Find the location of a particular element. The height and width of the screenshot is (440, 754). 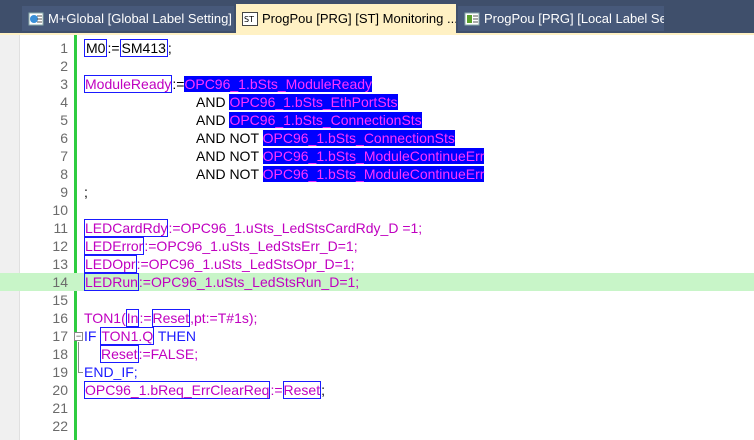

code-line: 15 is located at coordinates (377, 300).